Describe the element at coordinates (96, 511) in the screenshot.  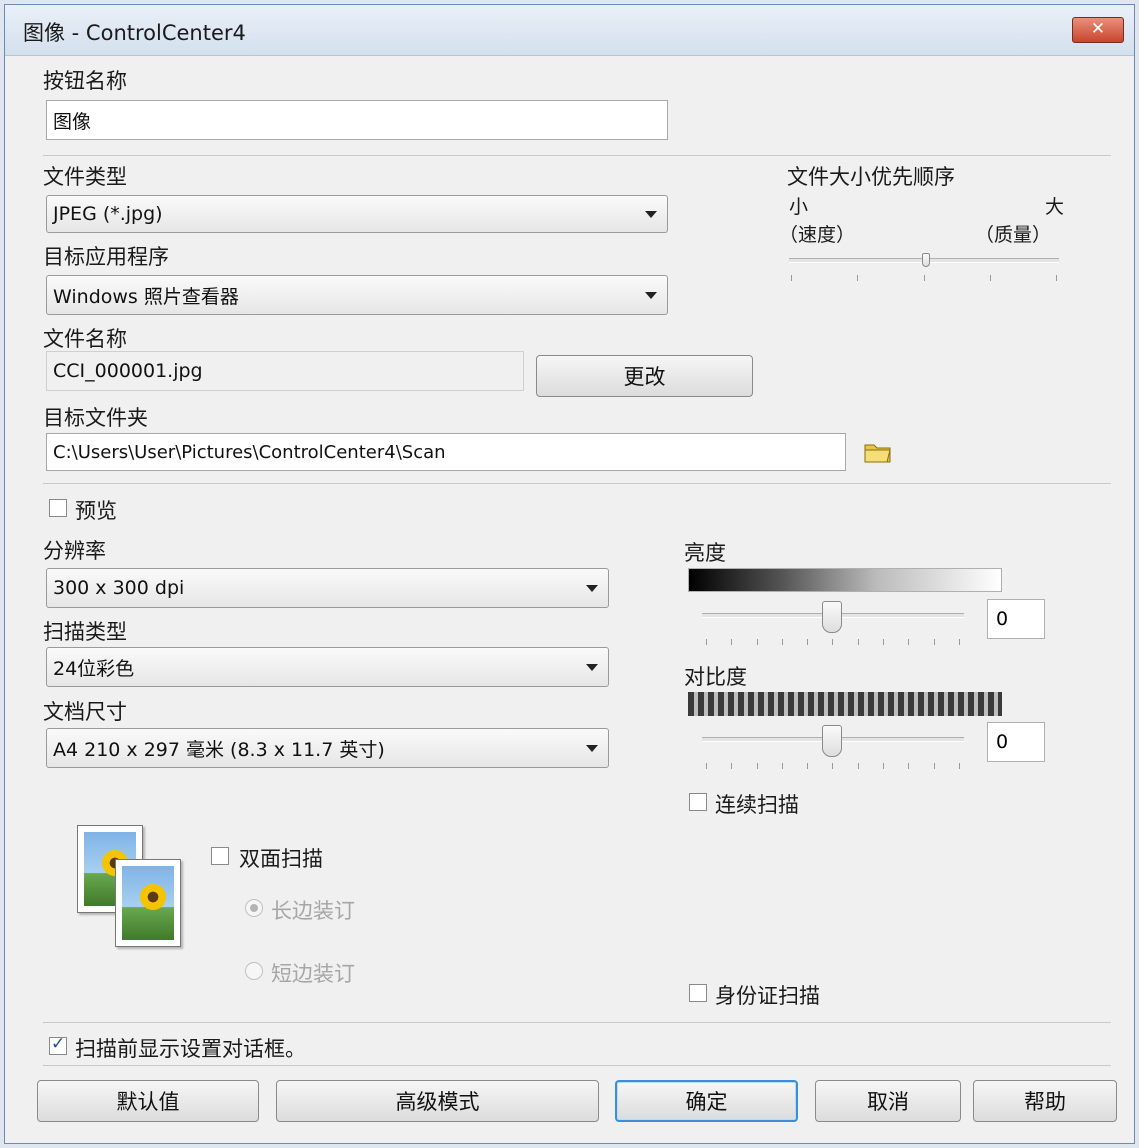
I see `preview-label: 预览` at that location.